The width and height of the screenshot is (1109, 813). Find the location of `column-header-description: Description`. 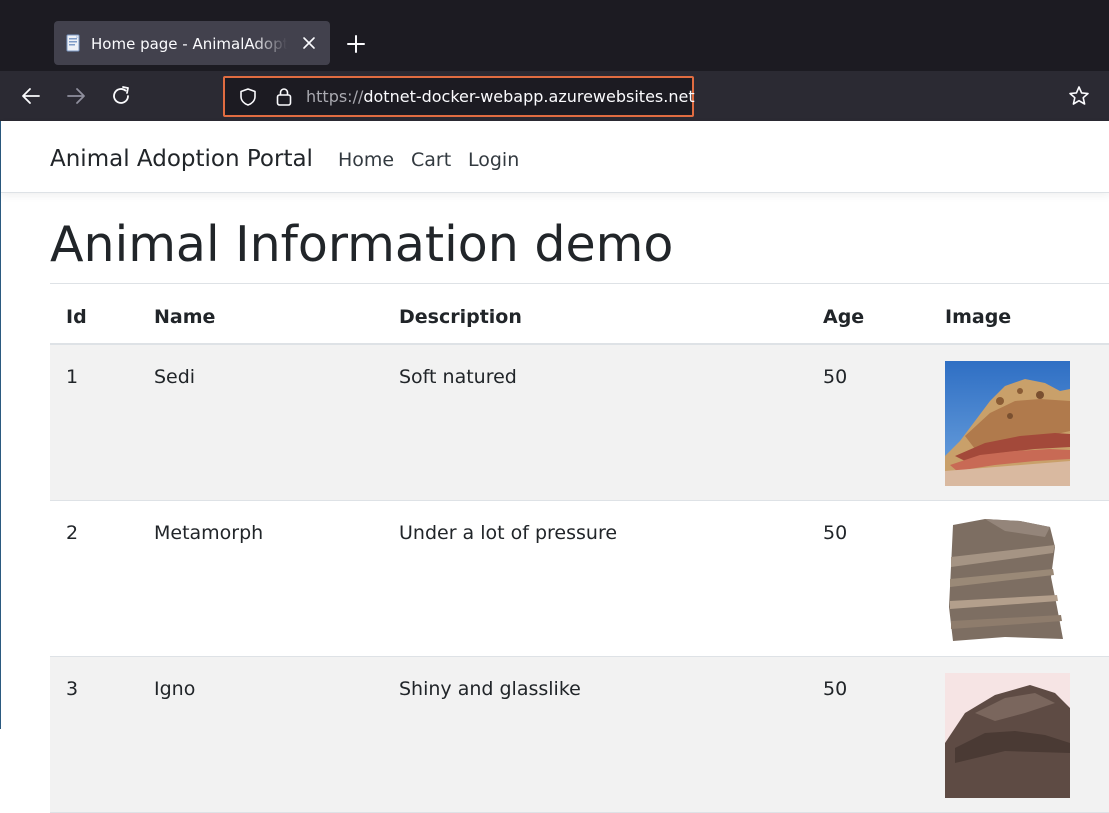

column-header-description: Description is located at coordinates (460, 317).